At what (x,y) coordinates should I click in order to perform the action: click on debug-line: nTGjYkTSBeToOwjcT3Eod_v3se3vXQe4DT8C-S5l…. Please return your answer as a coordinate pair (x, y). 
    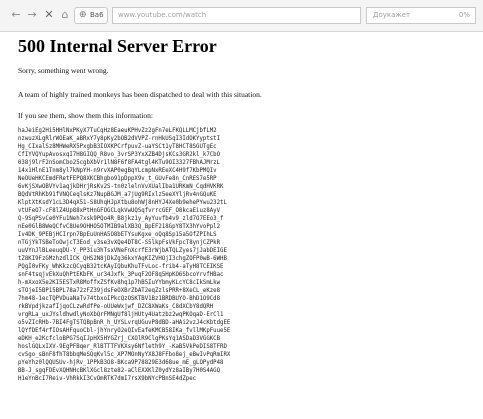
    Looking at the image, I should click on (119, 243).